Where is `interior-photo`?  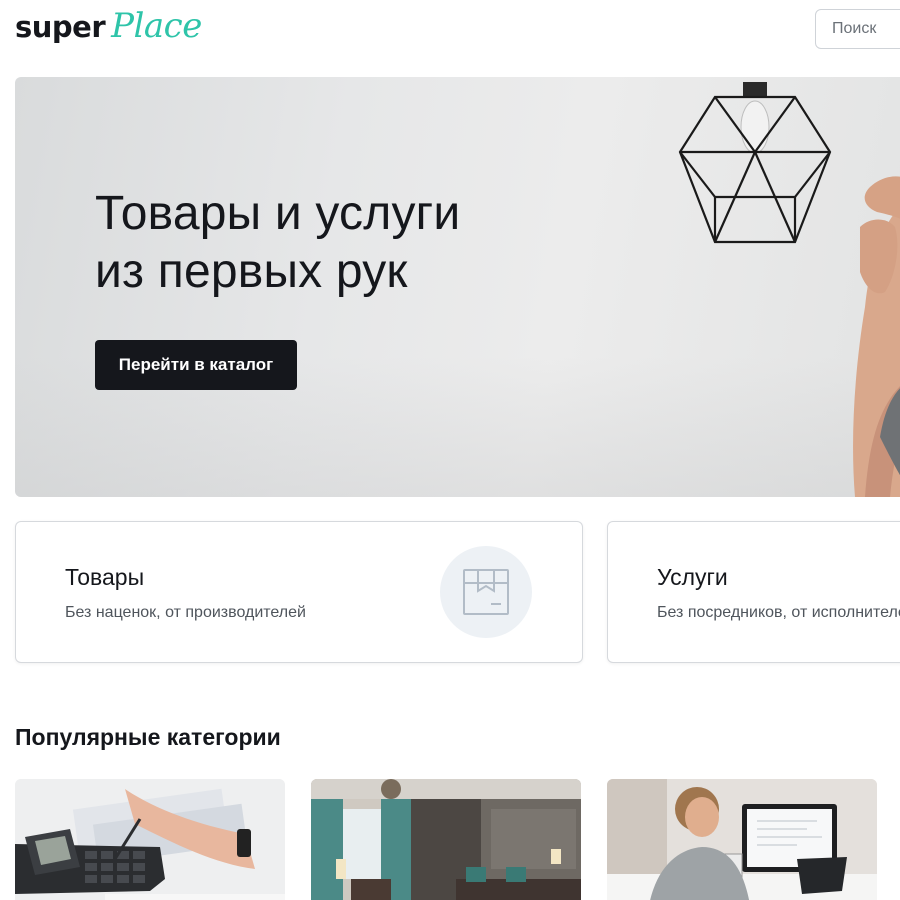 interior-photo is located at coordinates (446, 839).